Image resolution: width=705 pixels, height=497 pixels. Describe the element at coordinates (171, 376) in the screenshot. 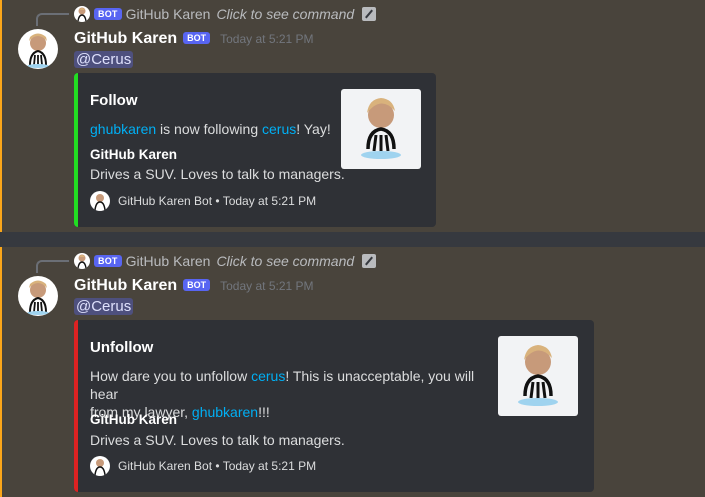

I see `desc-text: How dare you to unfollow` at that location.